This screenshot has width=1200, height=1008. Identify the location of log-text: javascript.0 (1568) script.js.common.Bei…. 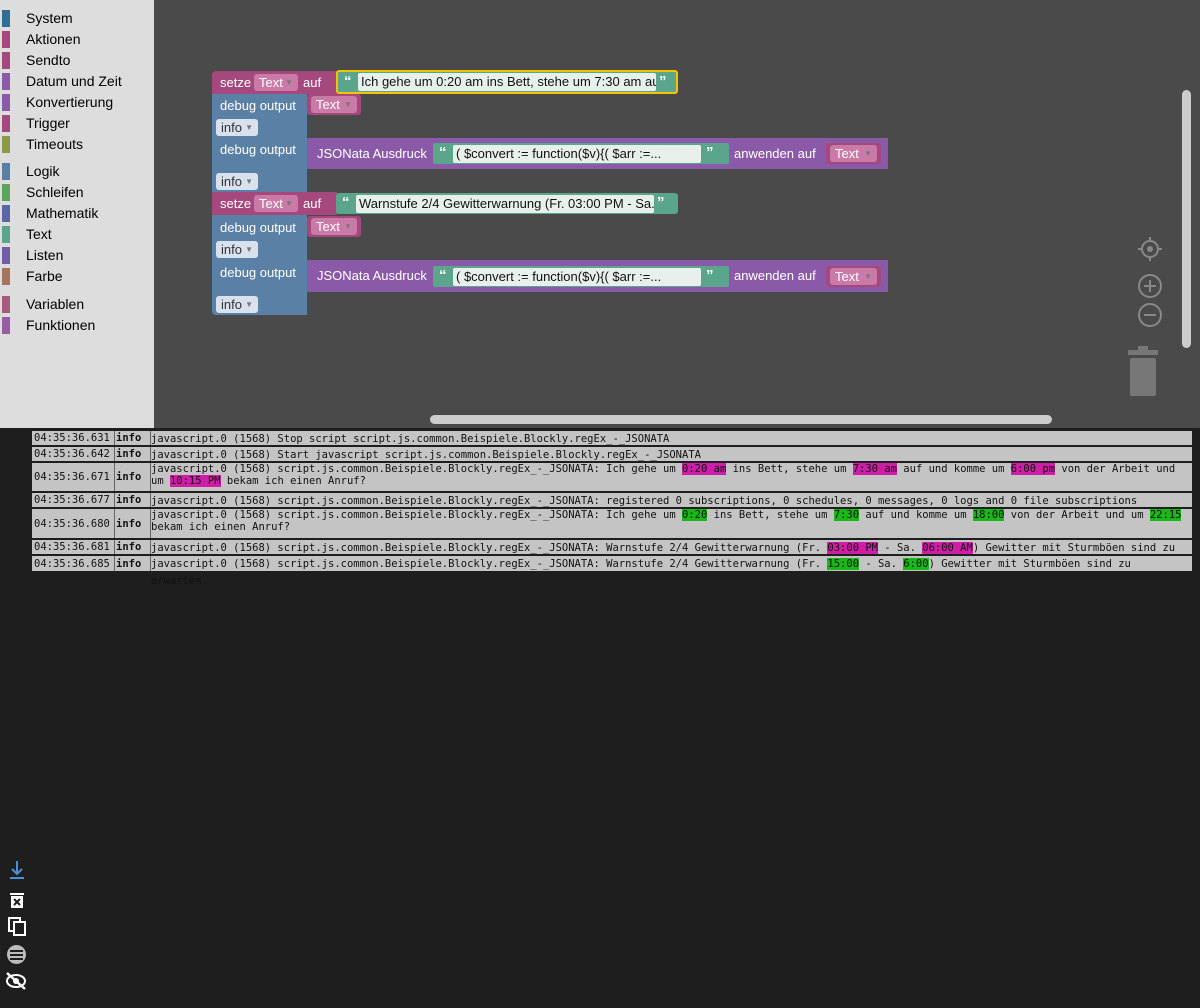
(417, 515).